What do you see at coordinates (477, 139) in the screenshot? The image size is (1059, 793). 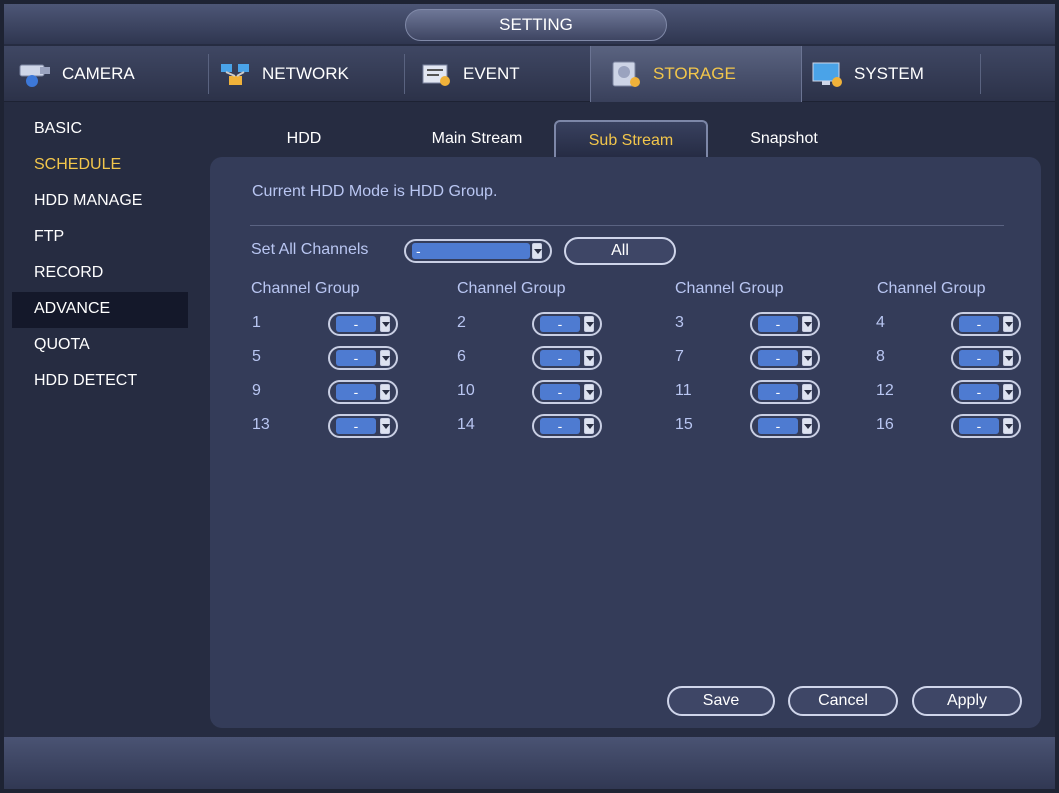 I see `tab-main-stream: Main Stream` at bounding box center [477, 139].